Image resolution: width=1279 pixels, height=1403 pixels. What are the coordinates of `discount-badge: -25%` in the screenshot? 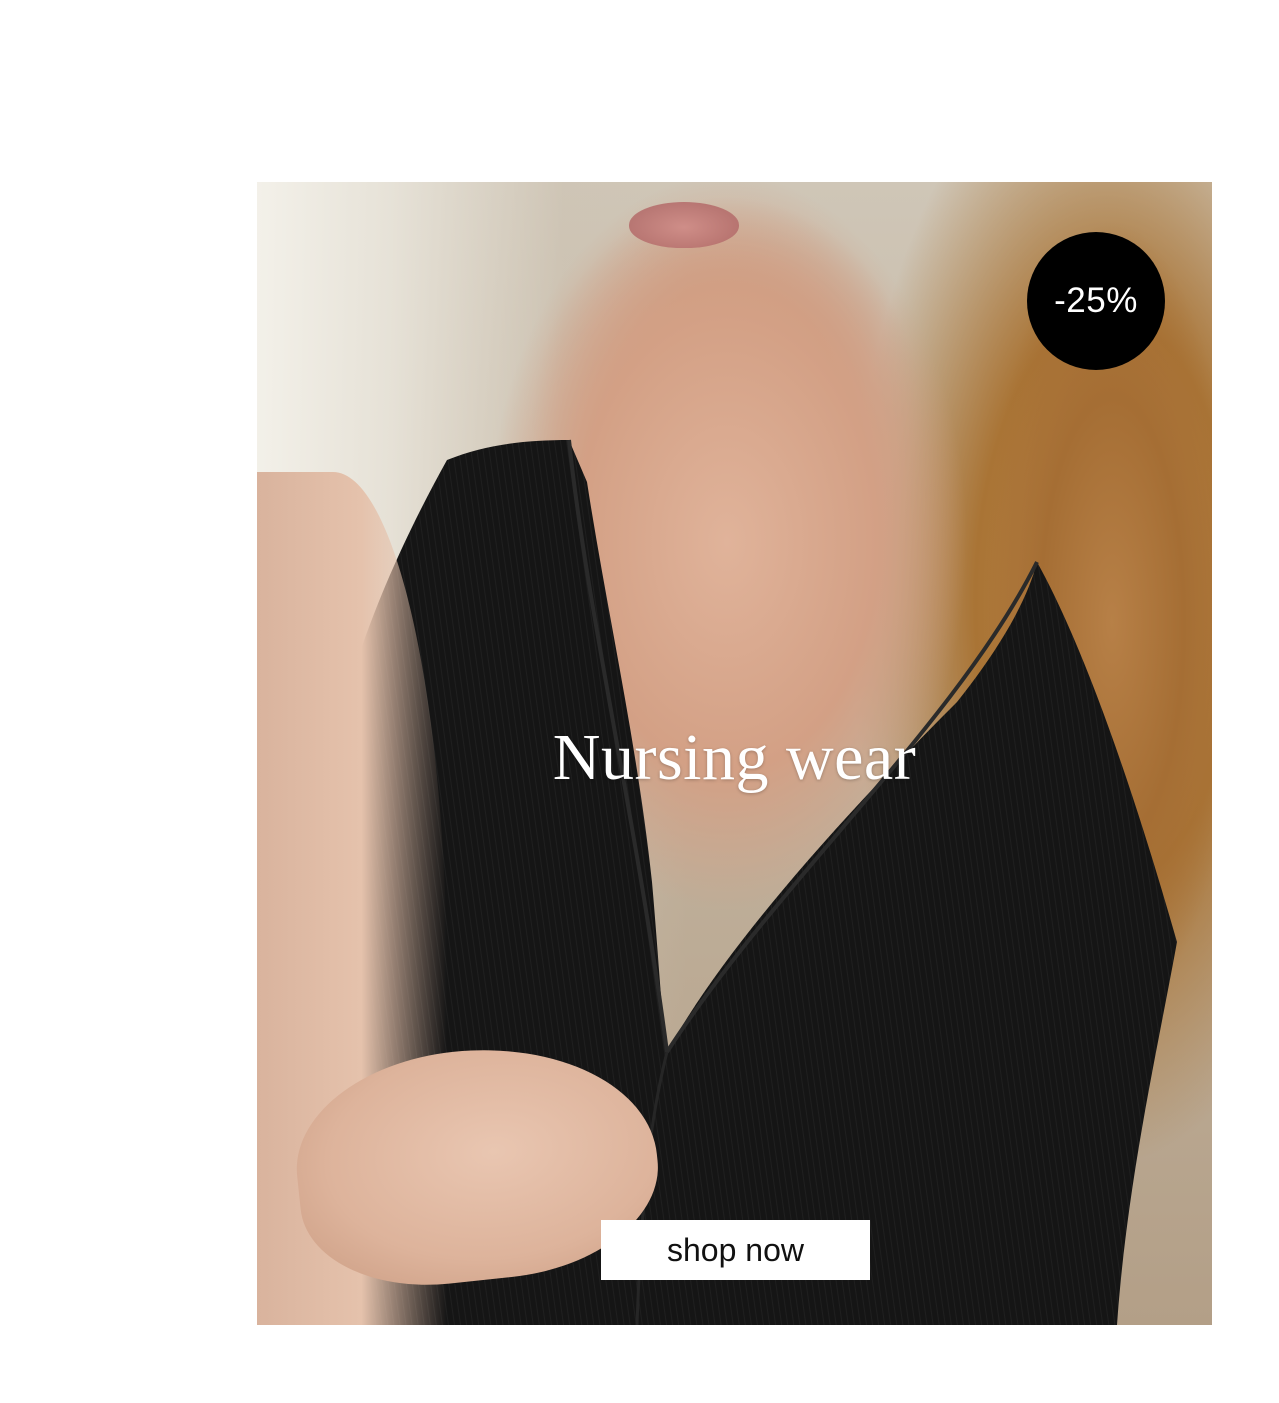 It's located at (1096, 301).